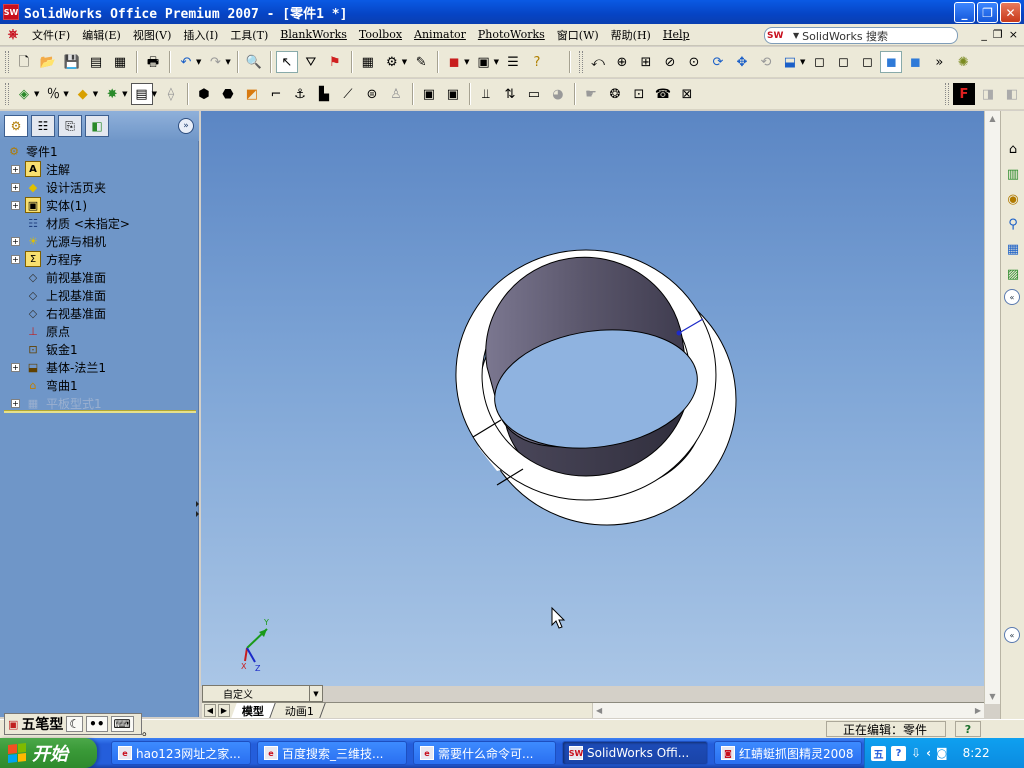  What do you see at coordinates (987, 12) in the screenshot?
I see `restore-button: ❐` at bounding box center [987, 12].